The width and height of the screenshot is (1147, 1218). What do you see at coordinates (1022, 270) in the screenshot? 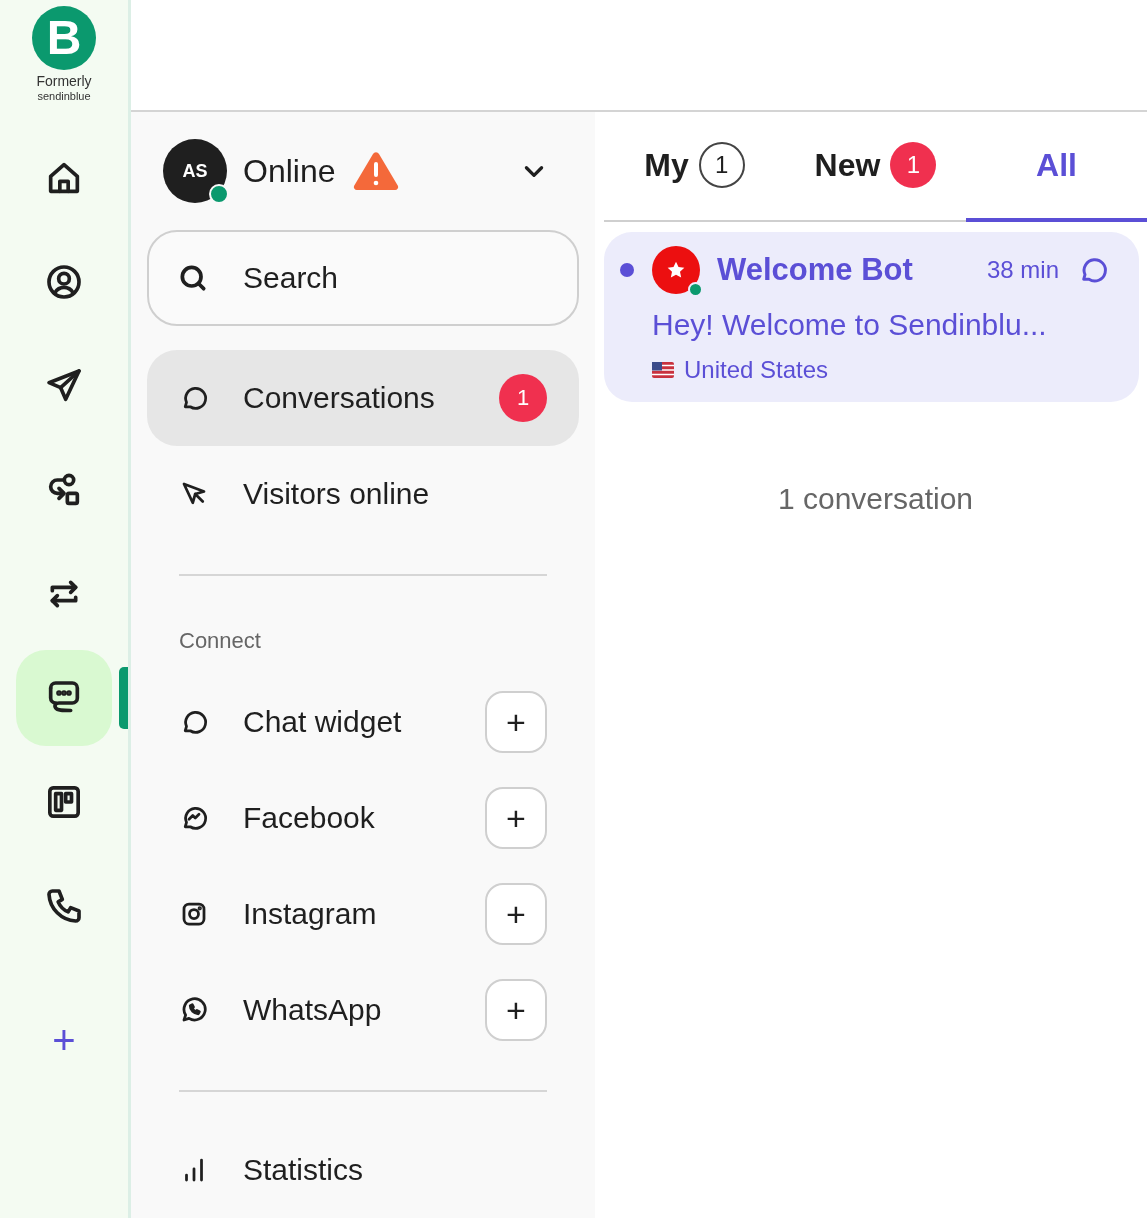
I see `message-time: 38 min` at bounding box center [1022, 270].